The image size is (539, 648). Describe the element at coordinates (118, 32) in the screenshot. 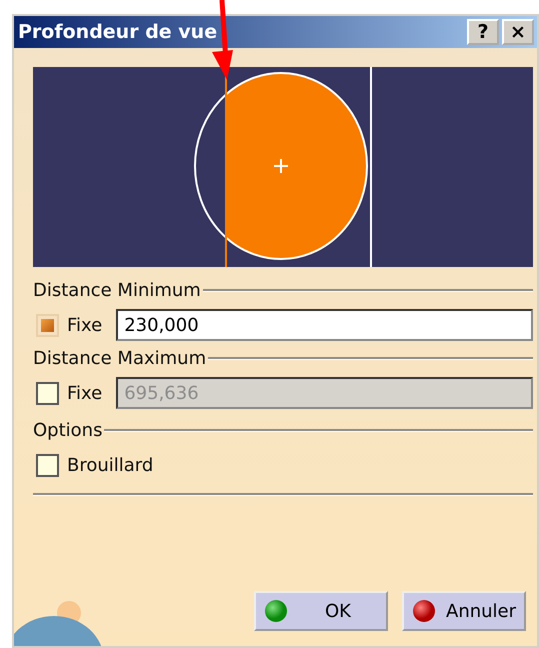

I see `window-title: Profondeur de vue` at that location.